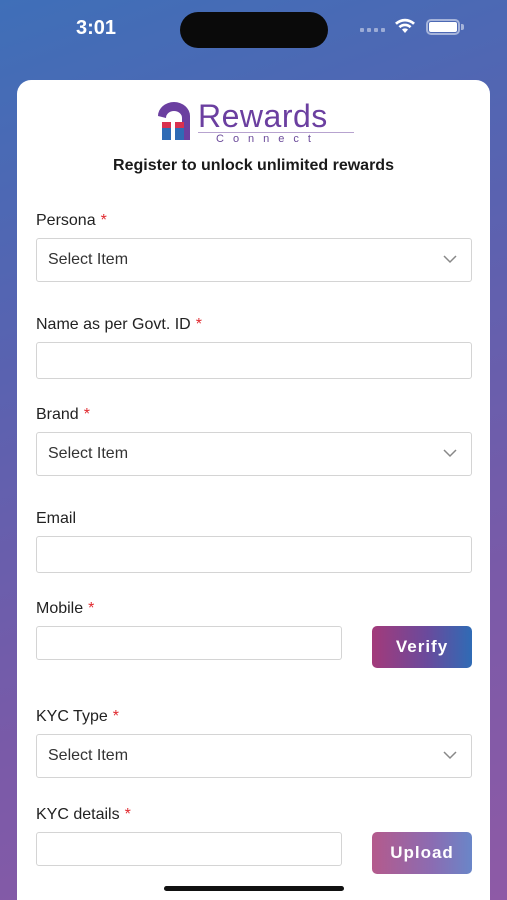 This screenshot has width=507, height=900. I want to click on email-label-text: Email, so click(56, 518).